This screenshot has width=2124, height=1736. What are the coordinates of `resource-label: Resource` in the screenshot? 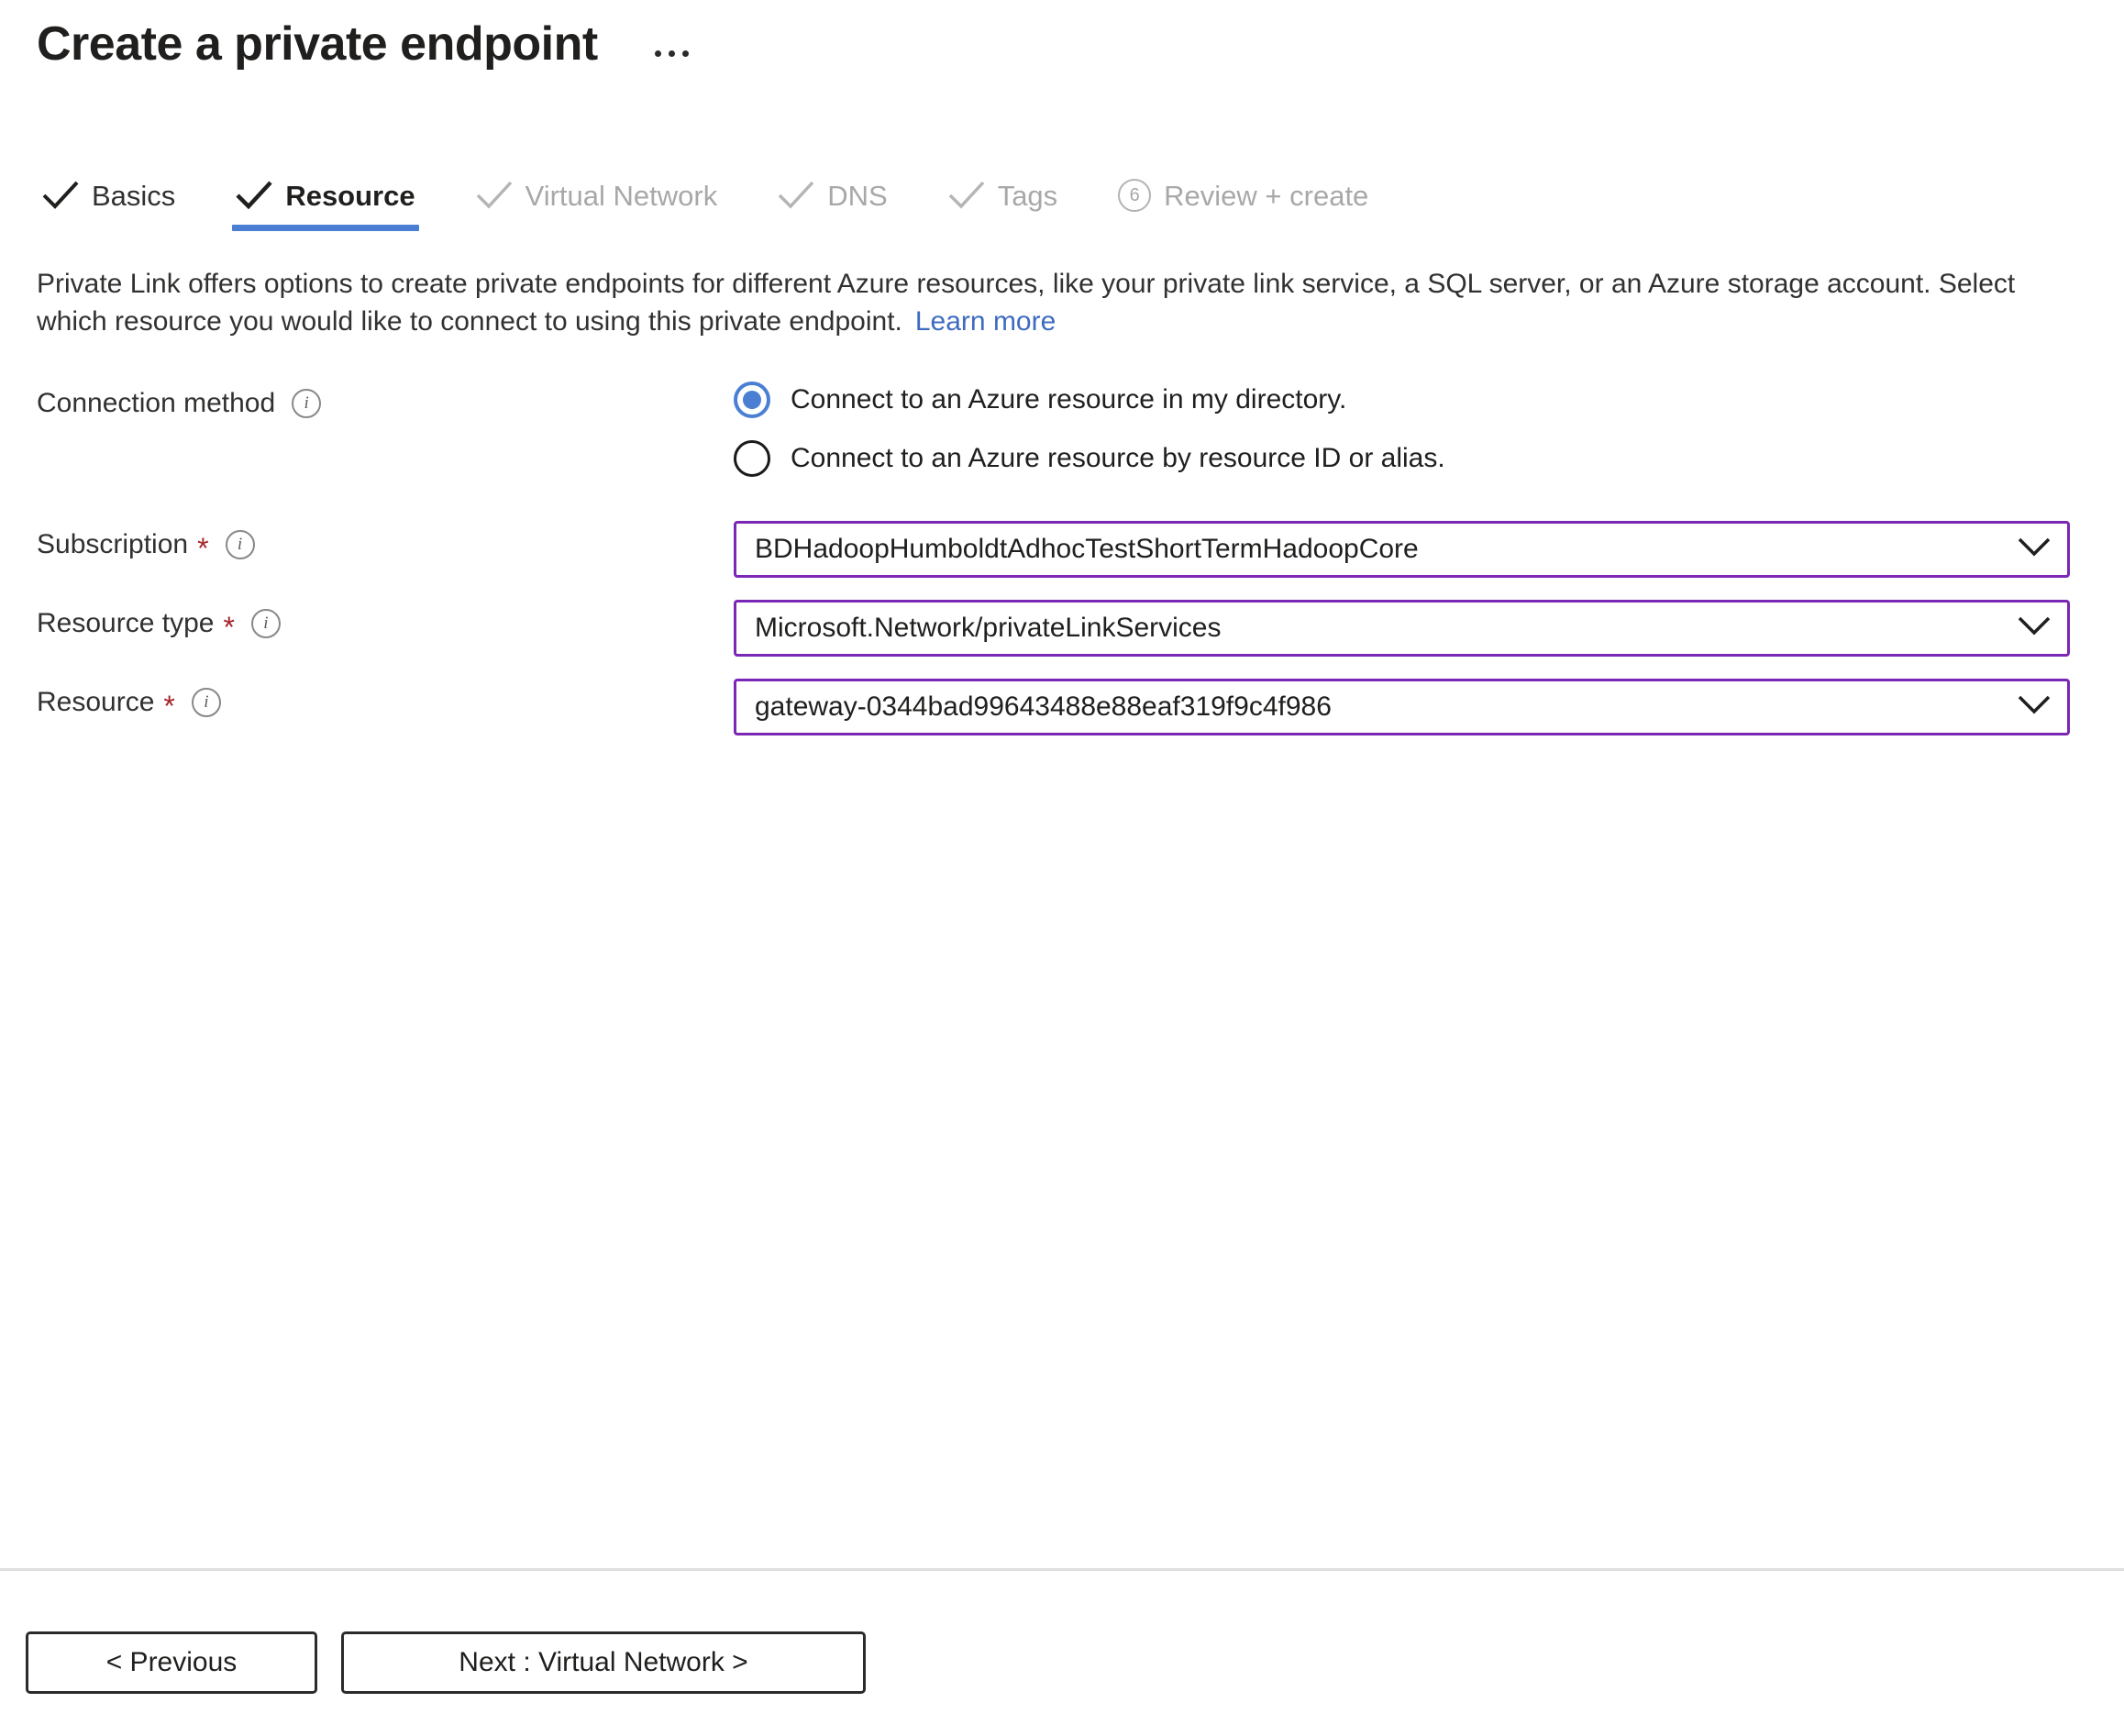 It's located at (96, 701).